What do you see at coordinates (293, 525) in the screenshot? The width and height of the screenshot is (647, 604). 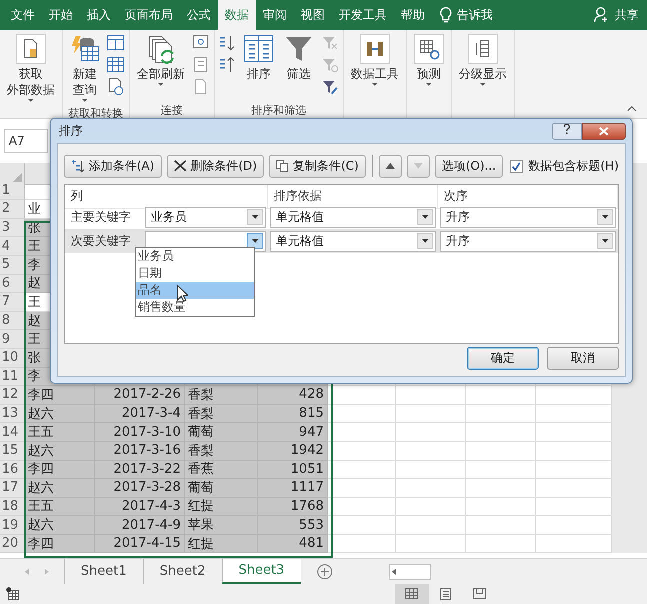 I see `table-cell: 553` at bounding box center [293, 525].